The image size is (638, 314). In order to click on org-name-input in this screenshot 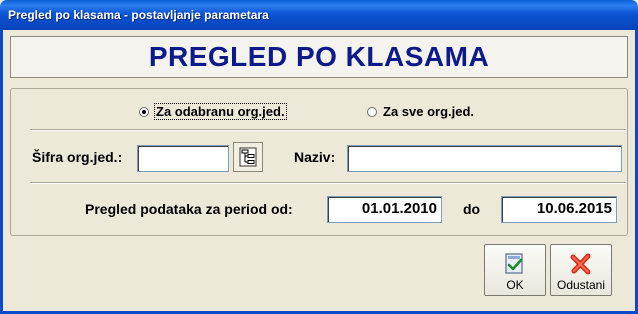, I will do `click(484, 158)`.